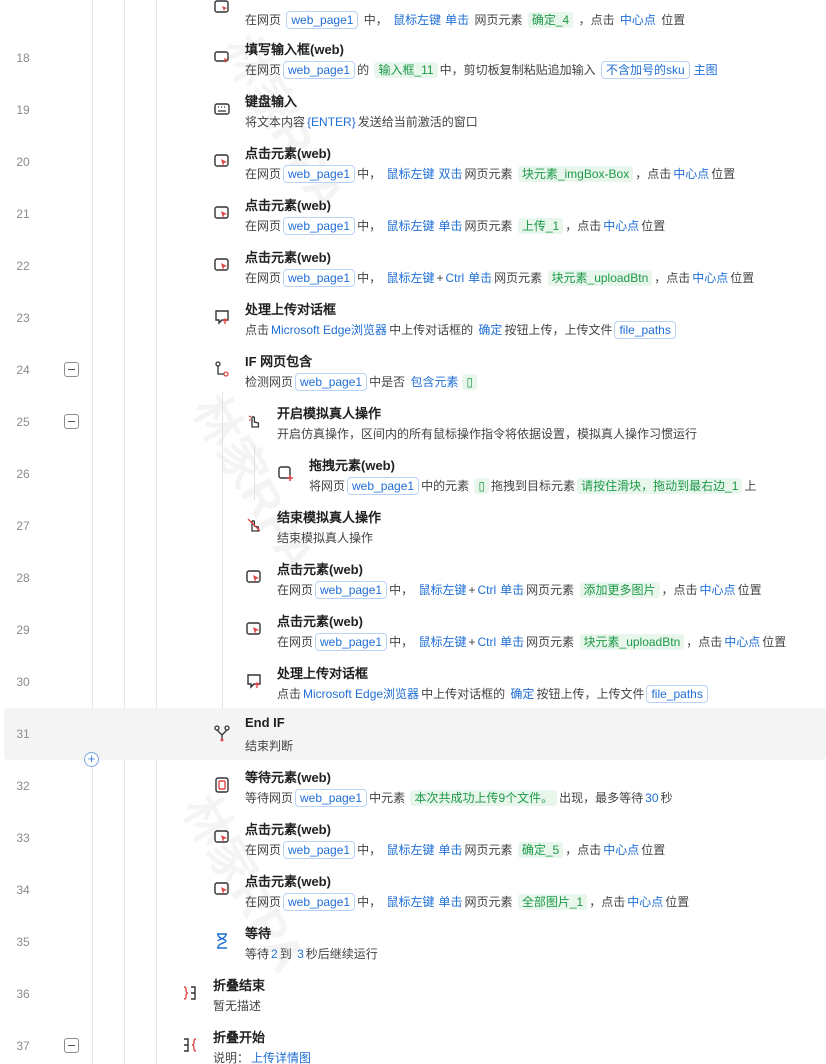 The width and height of the screenshot is (826, 1064). I want to click on step-title: 开启模拟真人操作, so click(329, 413).